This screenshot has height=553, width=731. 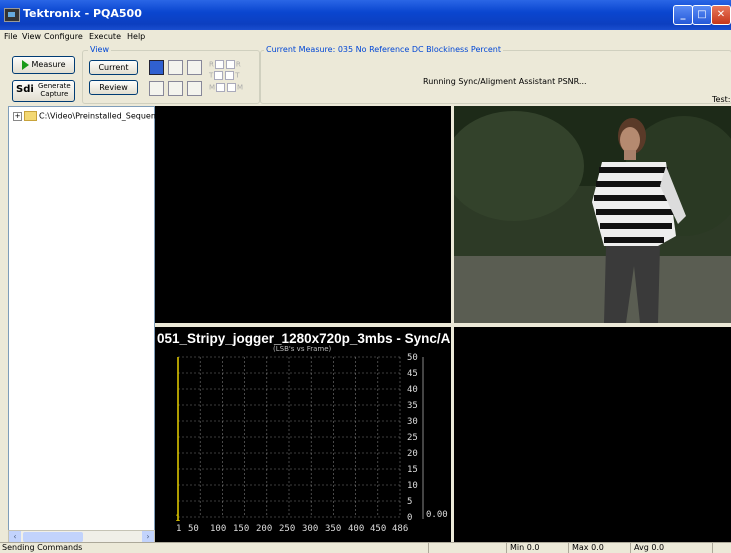 What do you see at coordinates (226, 87) in the screenshot?
I see `checkbox-m: MM` at bounding box center [226, 87].